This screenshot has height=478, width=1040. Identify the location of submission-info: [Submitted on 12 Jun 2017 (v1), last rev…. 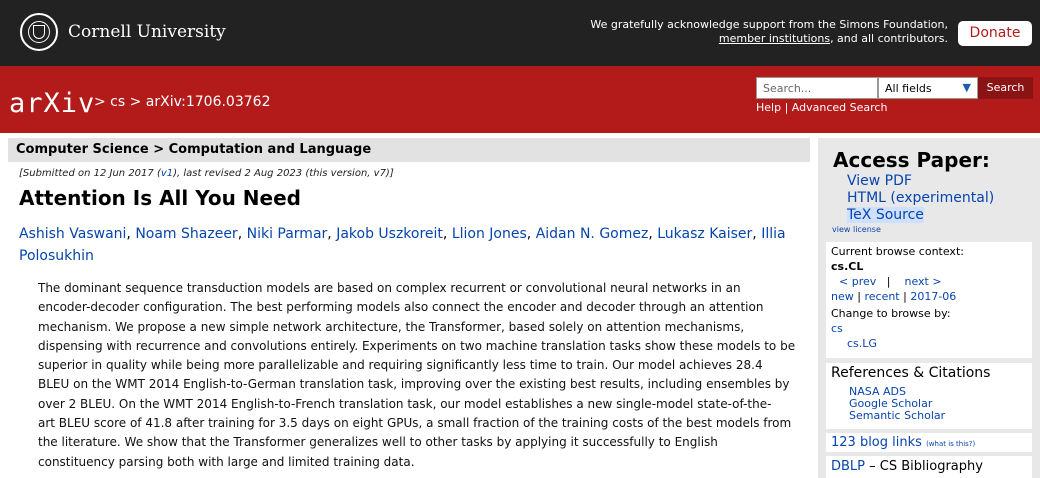
(206, 173).